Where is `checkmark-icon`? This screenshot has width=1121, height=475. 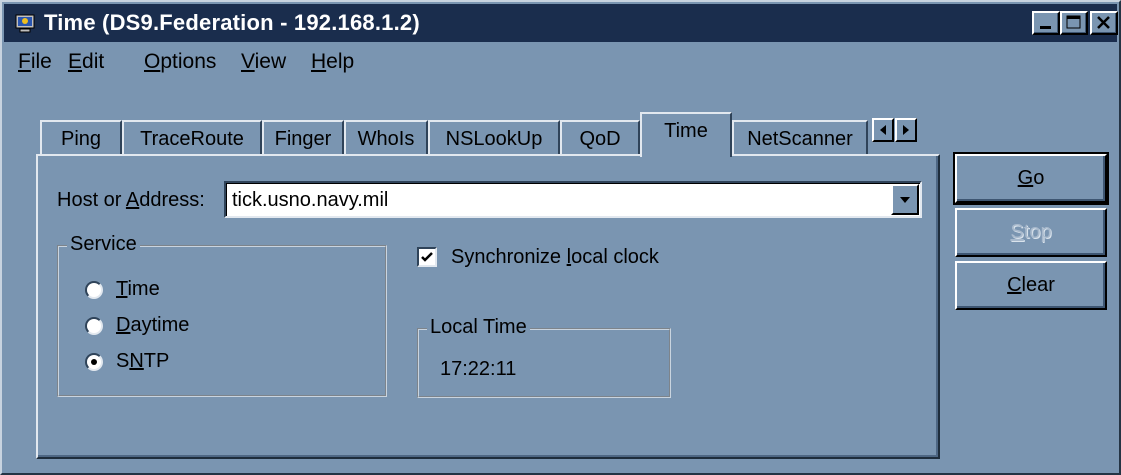 checkmark-icon is located at coordinates (427, 257).